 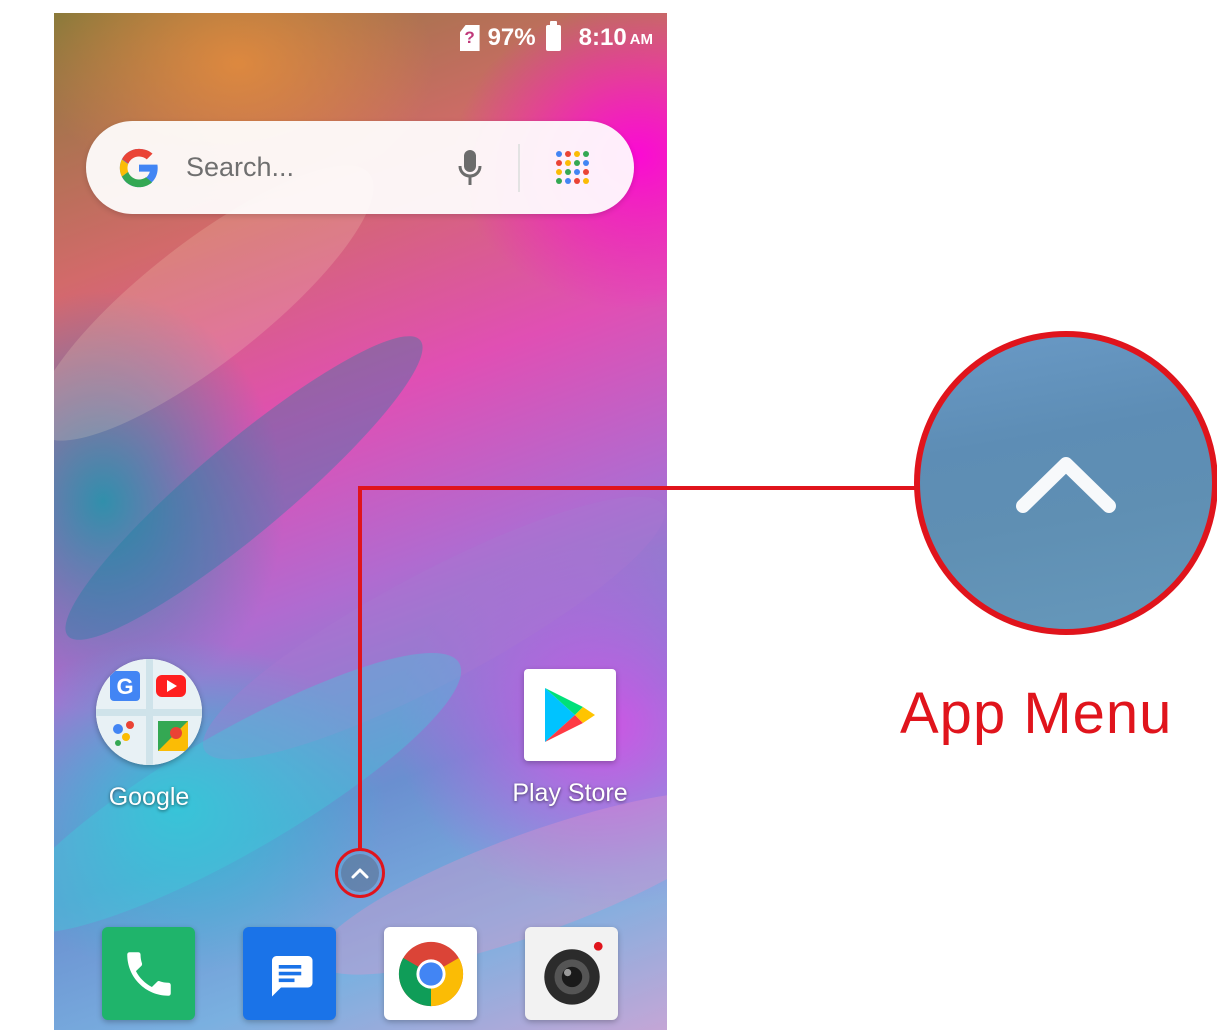 I want to click on chrome-icon, so click(x=430, y=973).